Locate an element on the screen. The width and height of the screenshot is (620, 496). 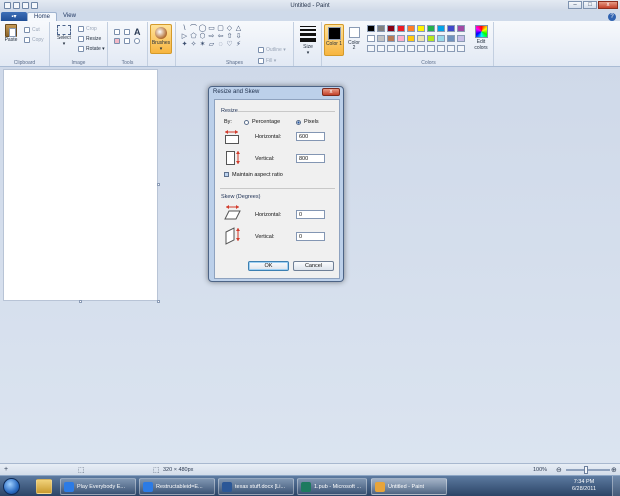
tab-view: View is located at coordinates (69, 16).